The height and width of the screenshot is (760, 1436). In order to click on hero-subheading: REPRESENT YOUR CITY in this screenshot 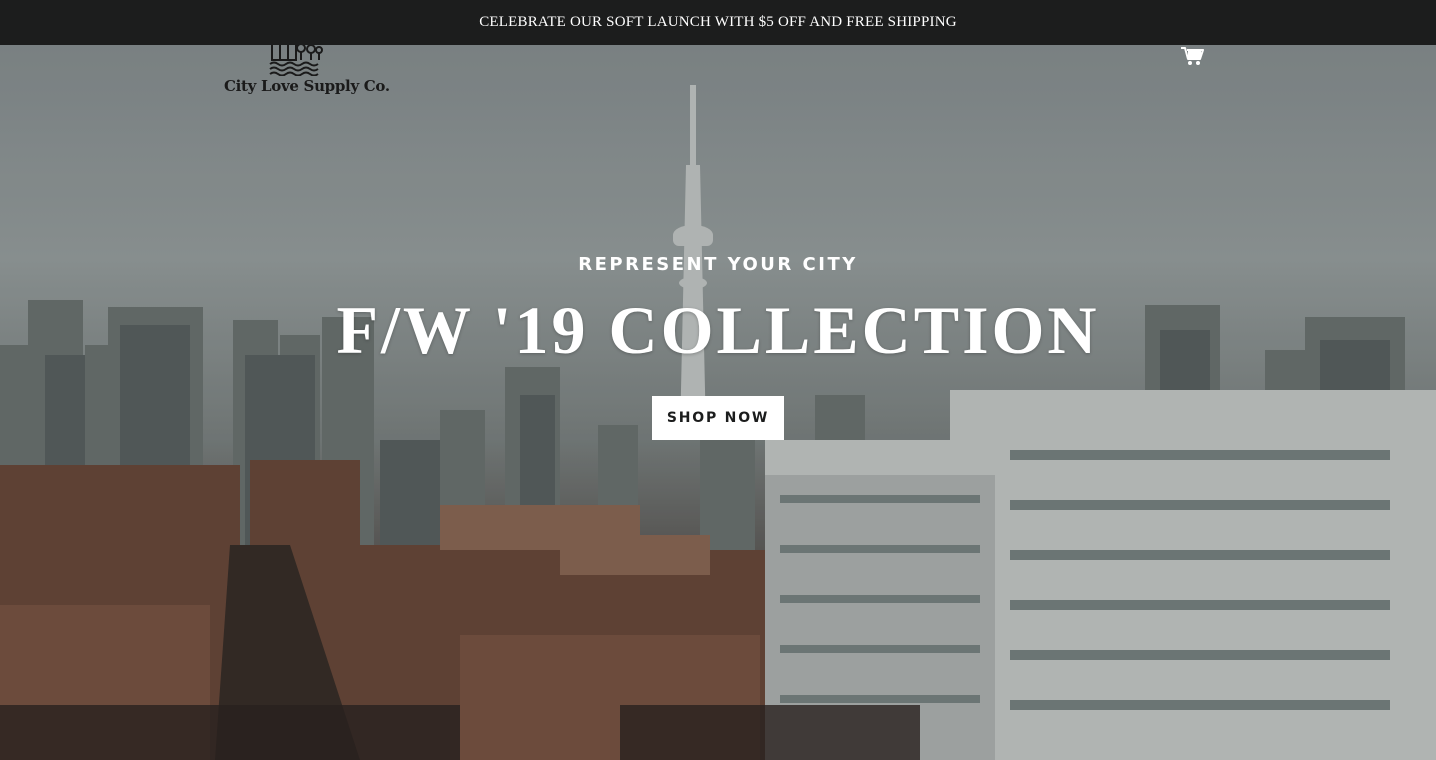, I will do `click(718, 264)`.